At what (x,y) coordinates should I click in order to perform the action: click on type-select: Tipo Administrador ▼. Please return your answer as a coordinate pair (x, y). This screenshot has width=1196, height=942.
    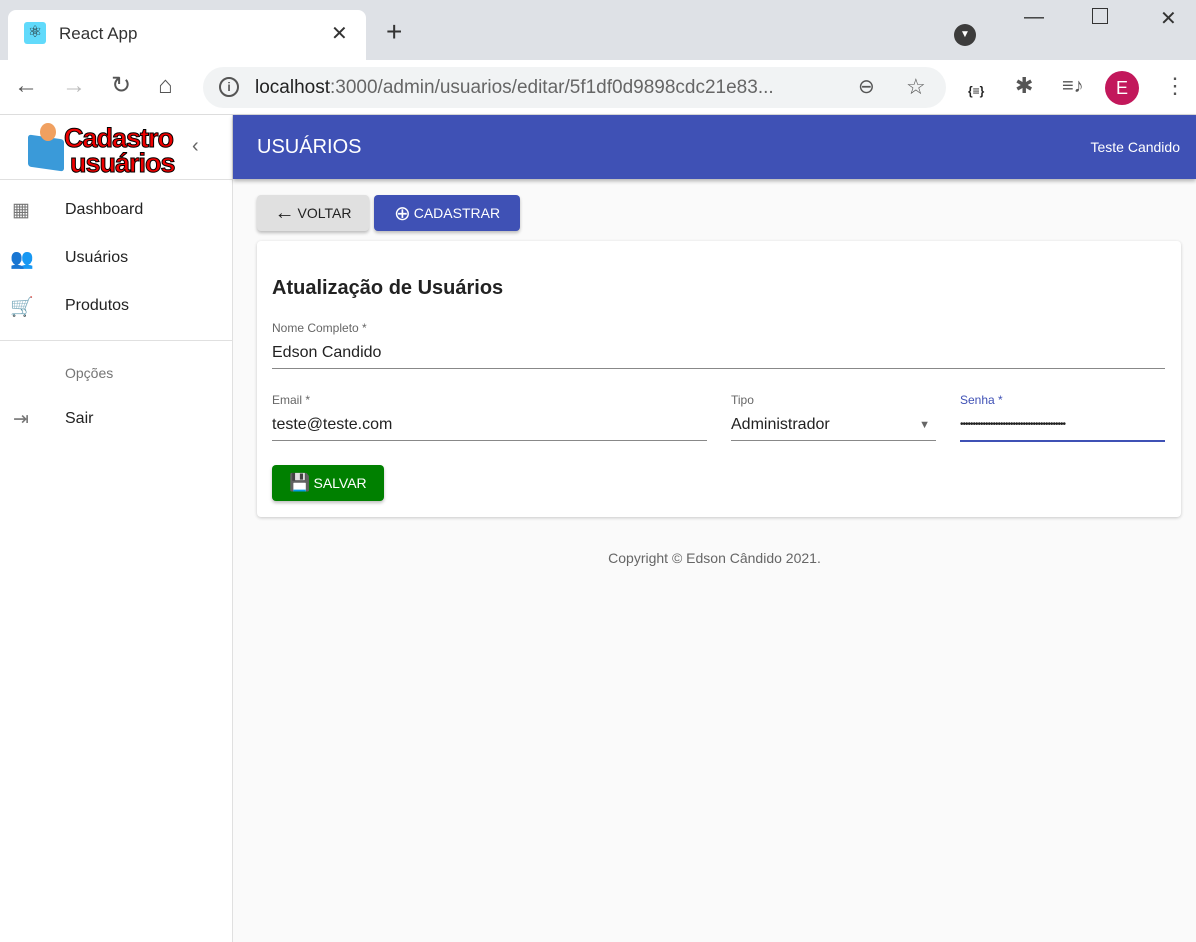
    Looking at the image, I should click on (833, 418).